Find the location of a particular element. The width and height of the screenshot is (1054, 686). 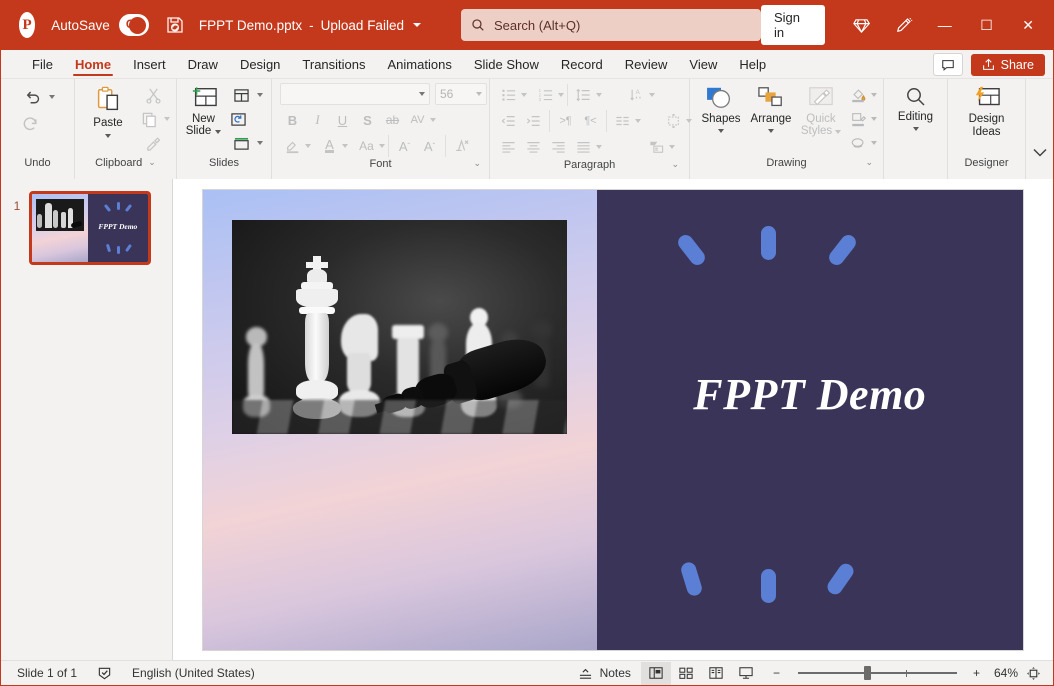

font-name-dropdown-icon is located at coordinates (422, 94).